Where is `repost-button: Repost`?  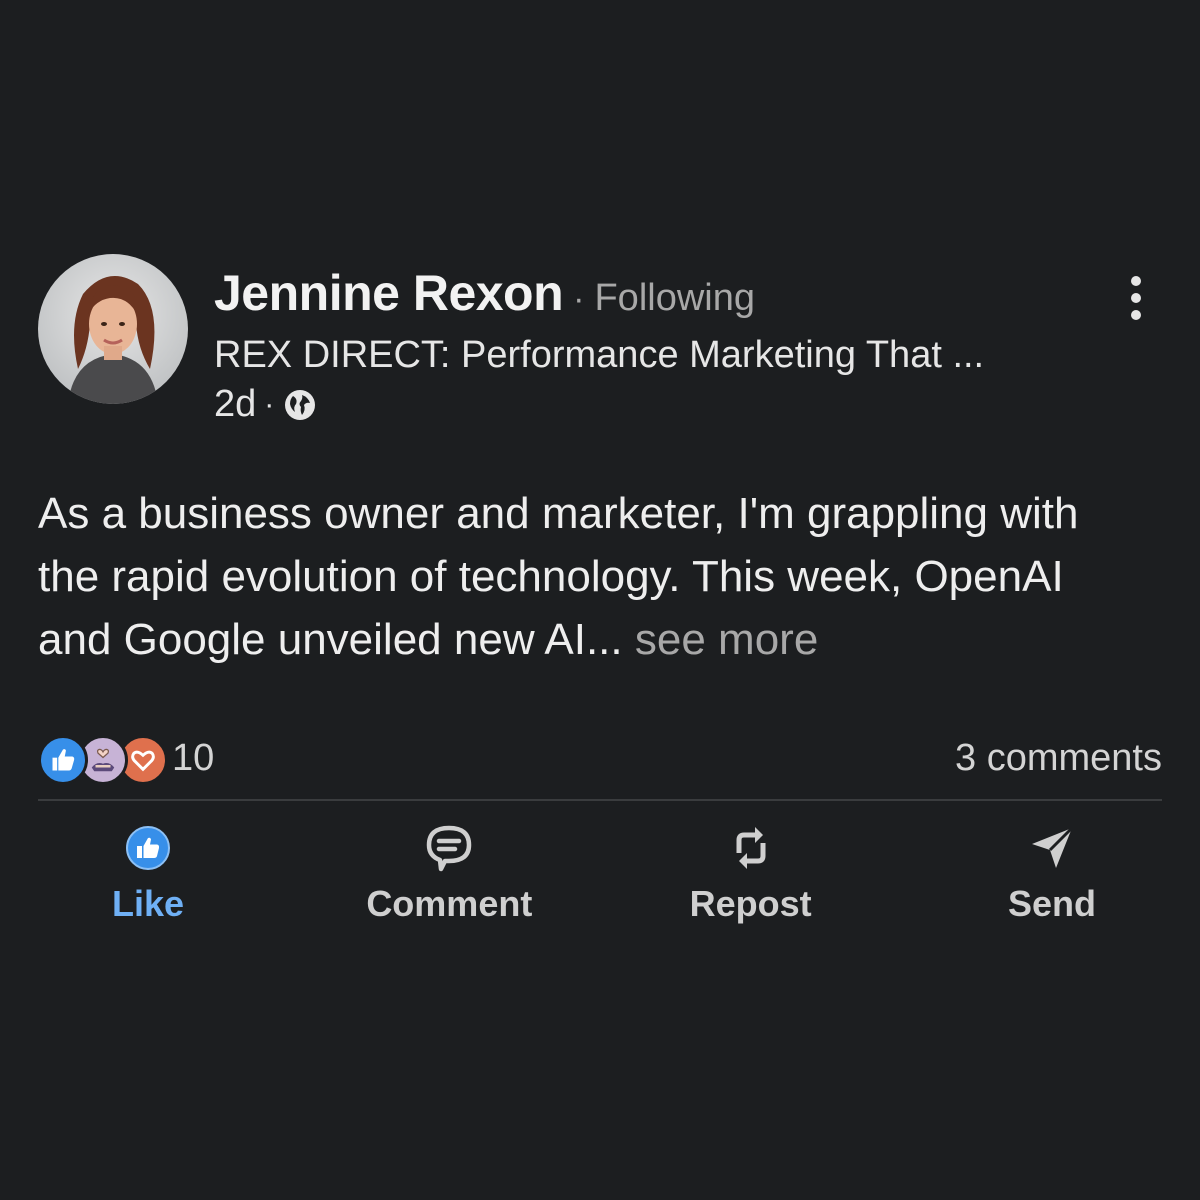
repost-button: Repost is located at coordinates (751, 874).